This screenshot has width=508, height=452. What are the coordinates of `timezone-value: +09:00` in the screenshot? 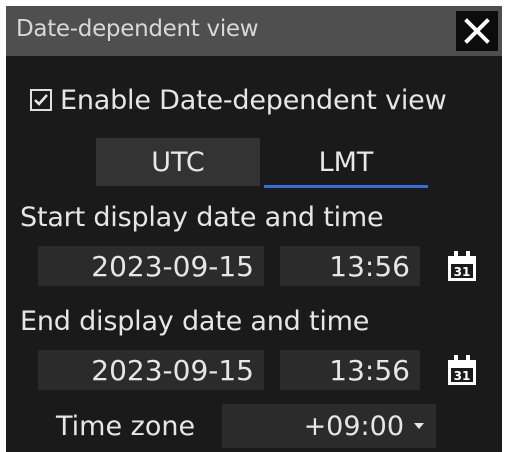 It's located at (353, 426).